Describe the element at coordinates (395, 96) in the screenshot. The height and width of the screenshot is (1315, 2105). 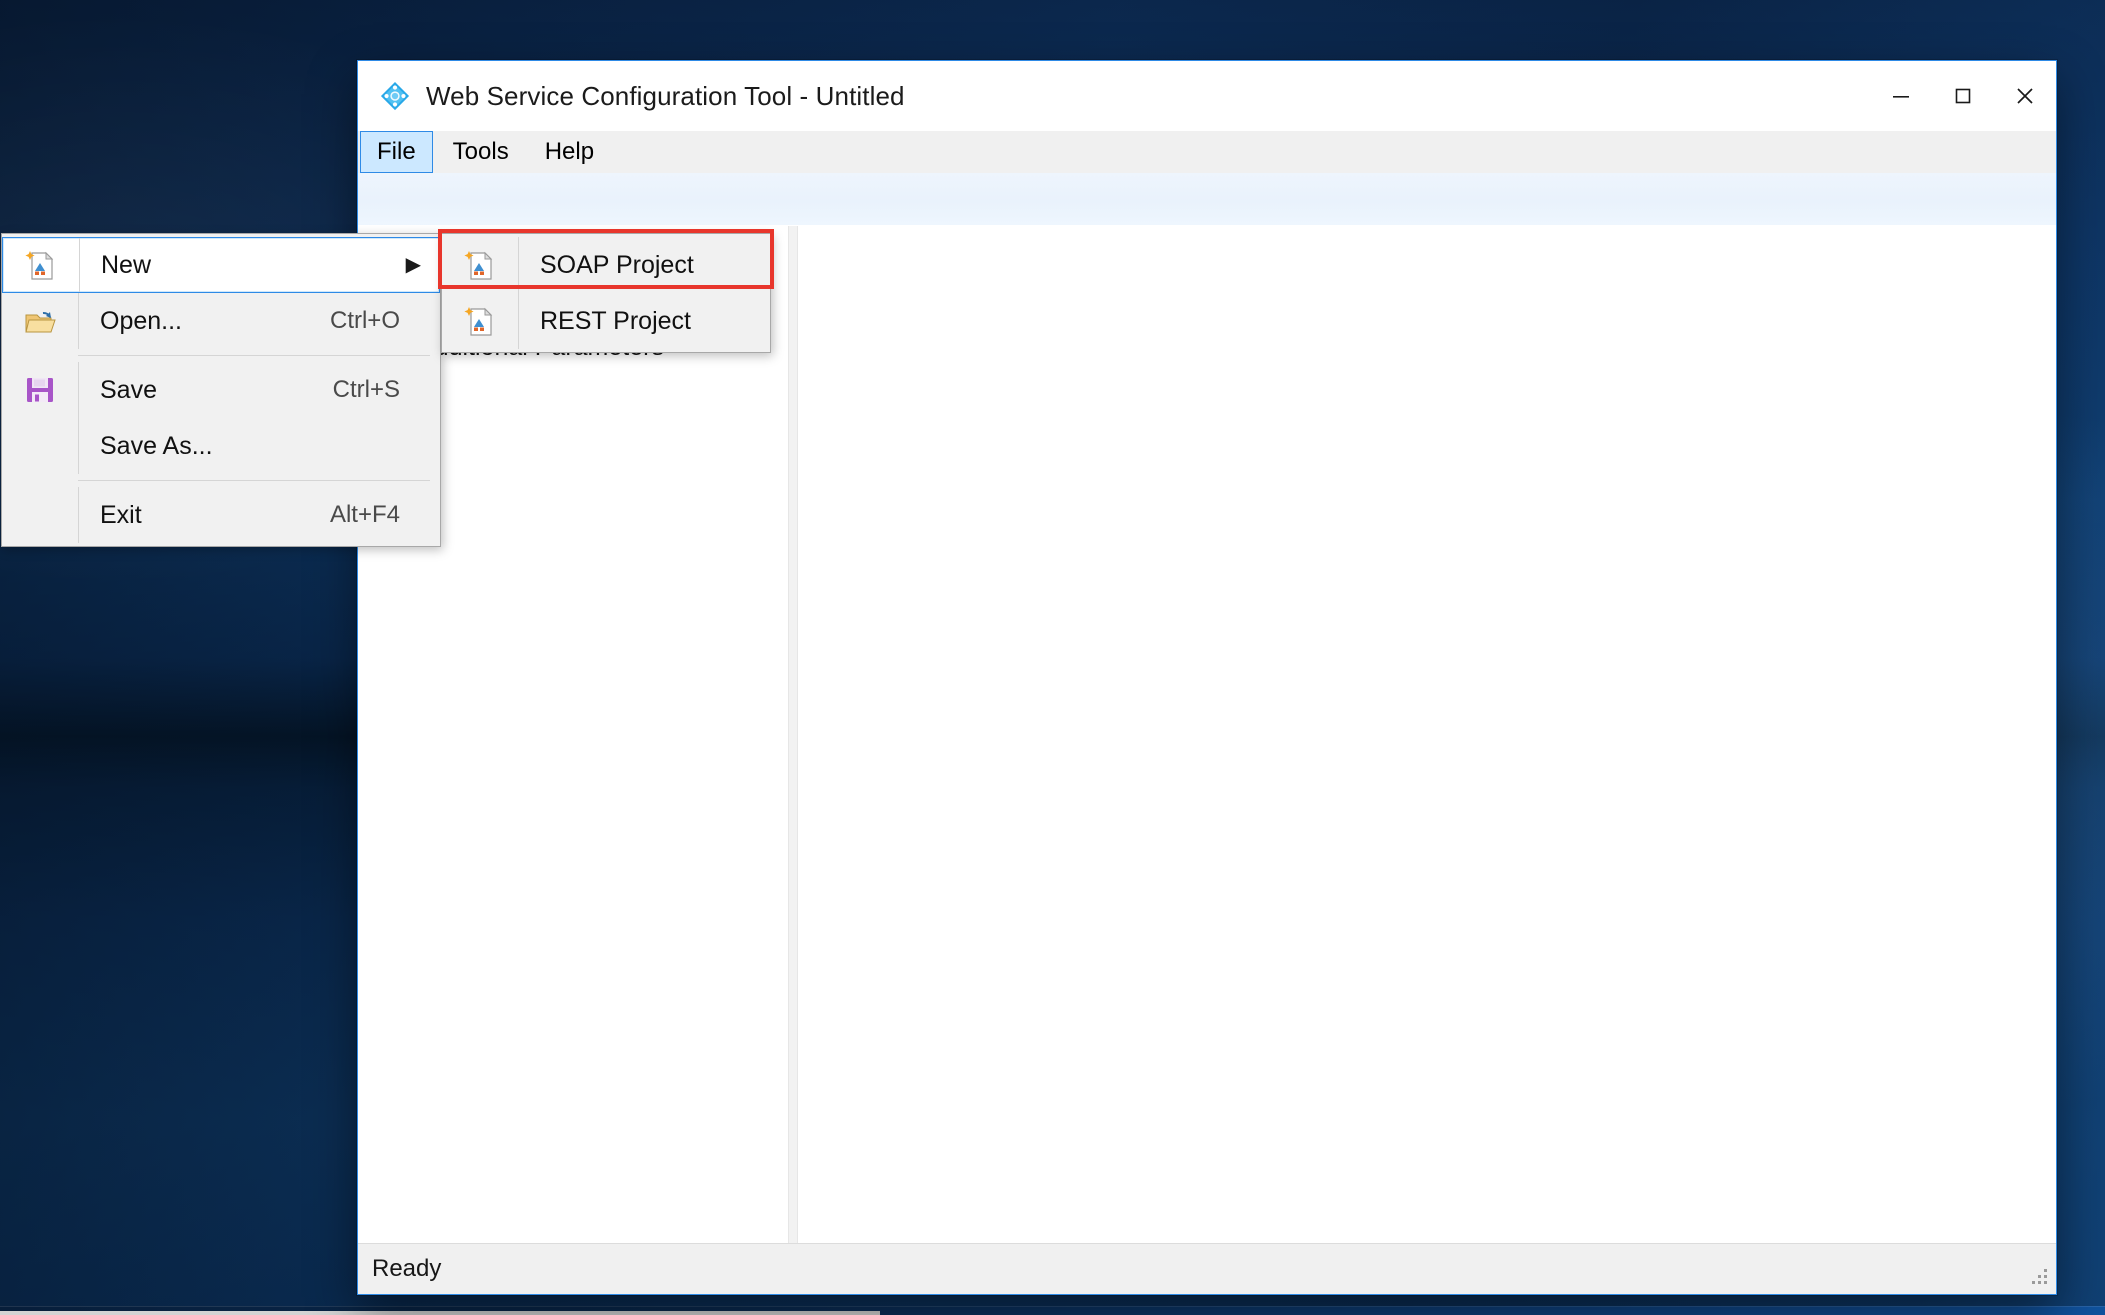
I see `diamond-app-icon` at that location.